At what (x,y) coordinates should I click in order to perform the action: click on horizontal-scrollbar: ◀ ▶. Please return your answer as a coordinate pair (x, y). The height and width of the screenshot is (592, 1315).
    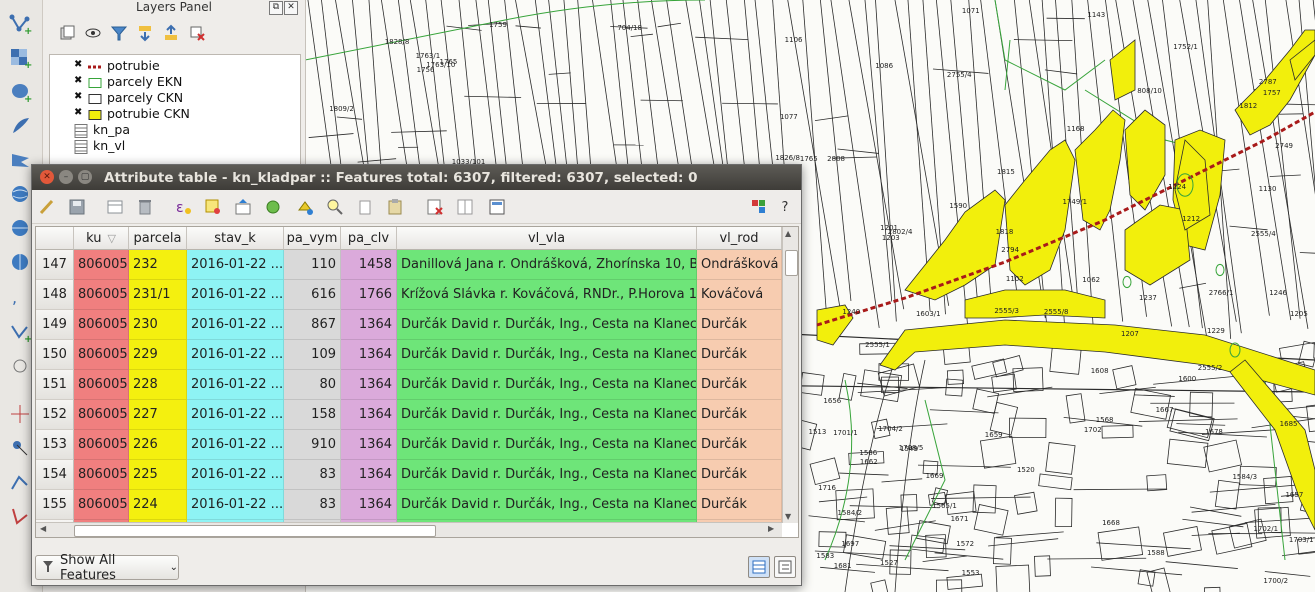
    Looking at the image, I should click on (409, 529).